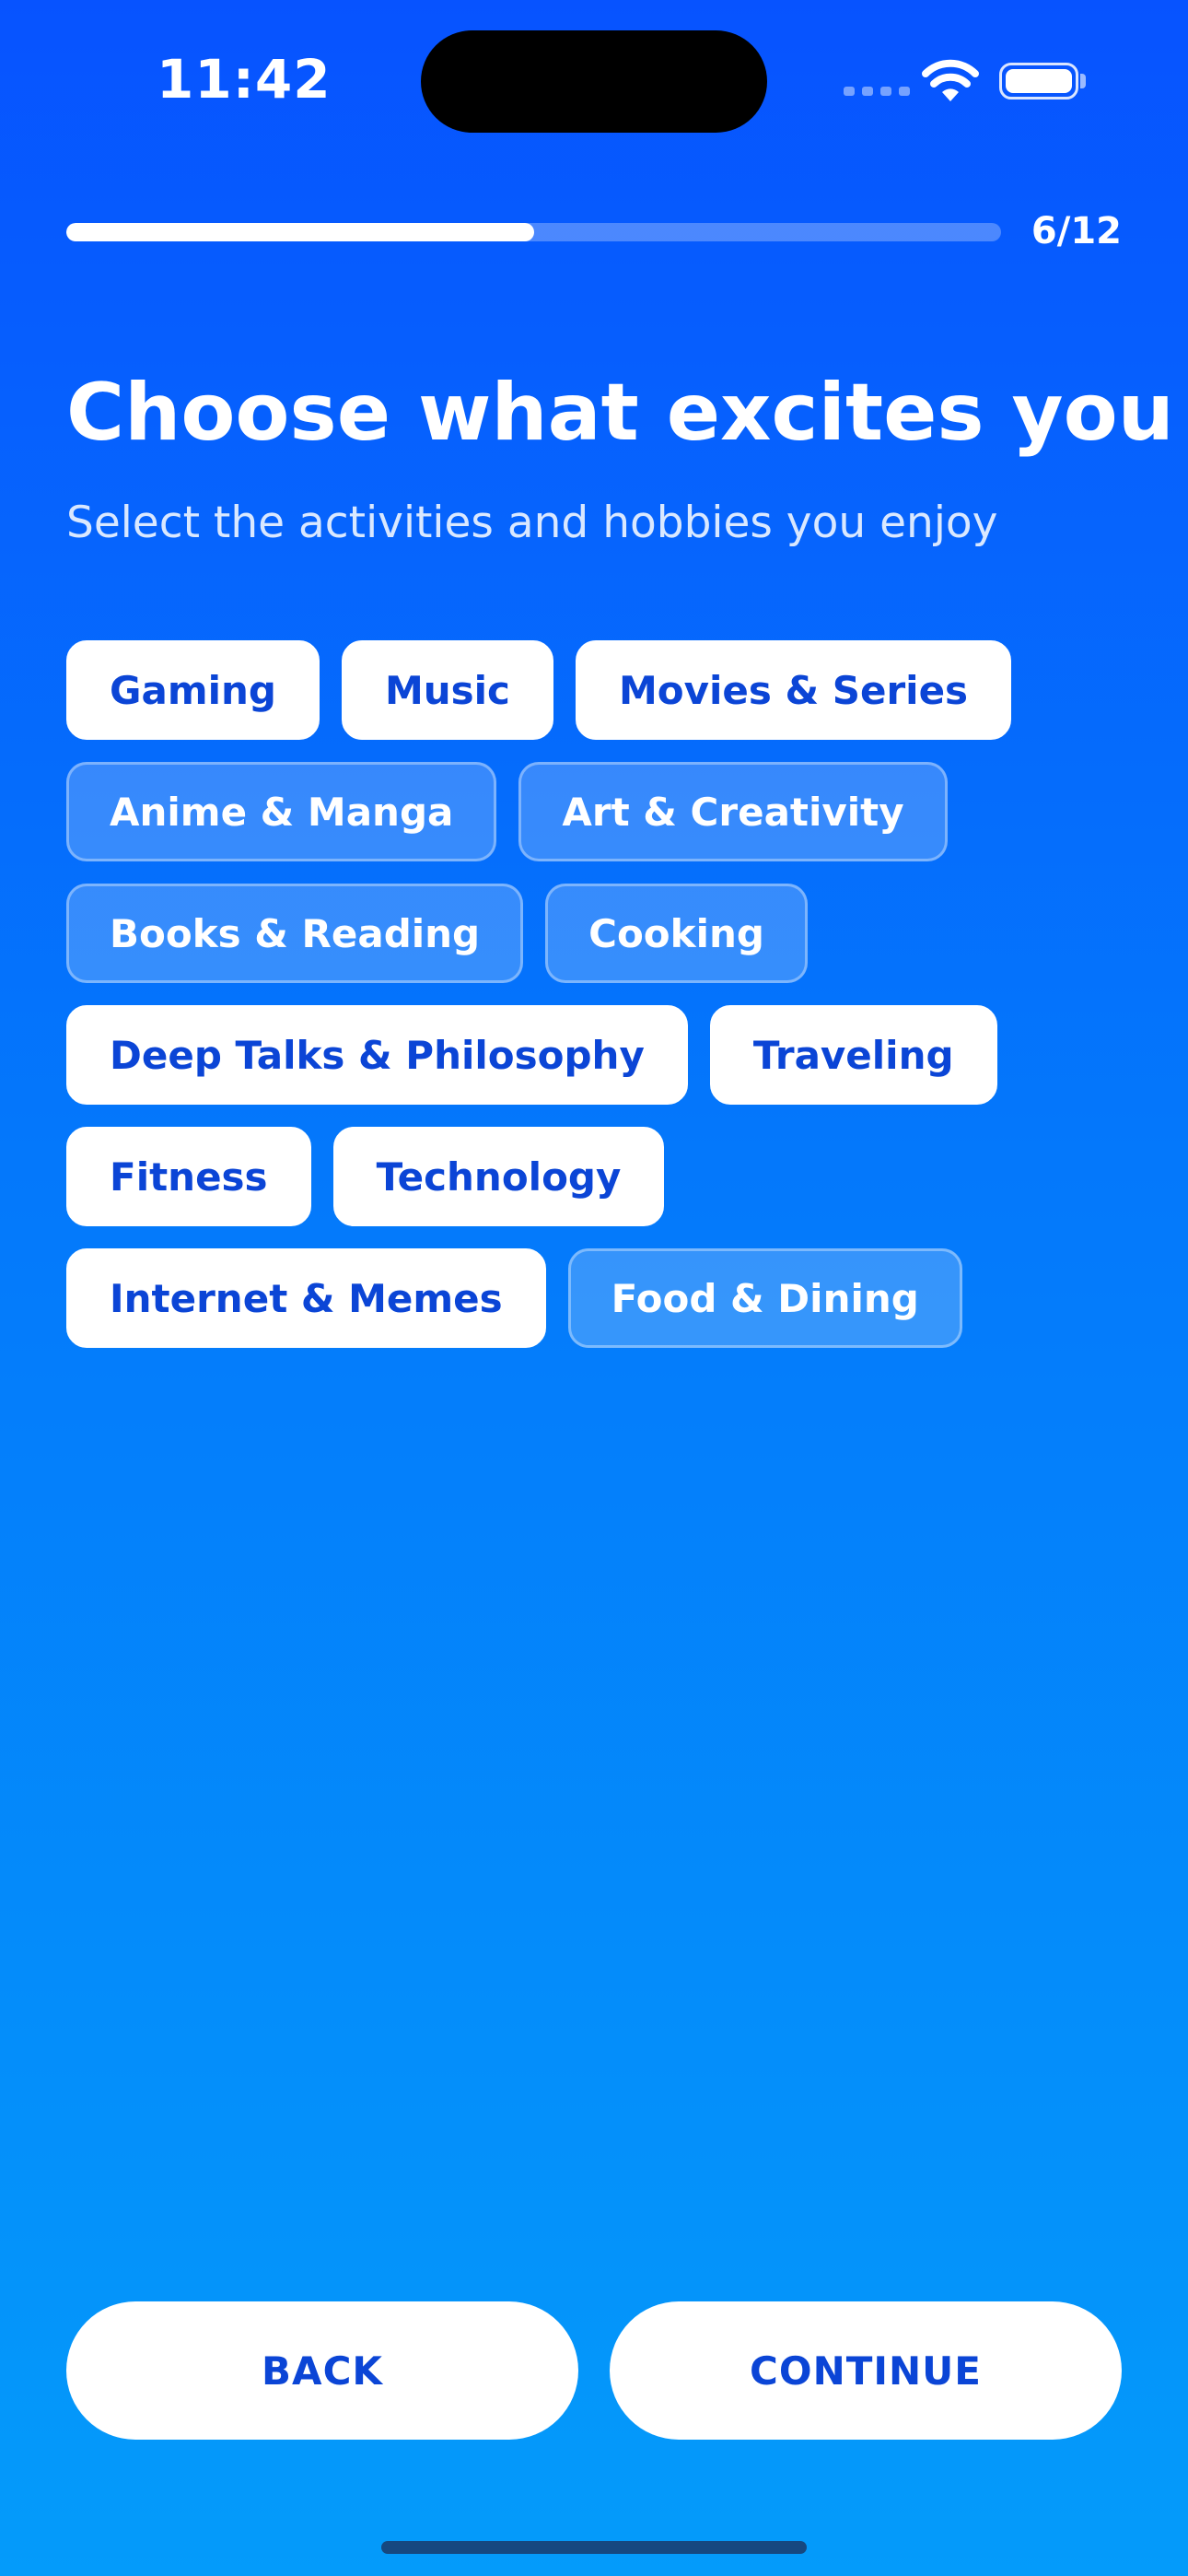 The height and width of the screenshot is (2576, 1188). Describe the element at coordinates (300, 232) in the screenshot. I see `progress-fill` at that location.